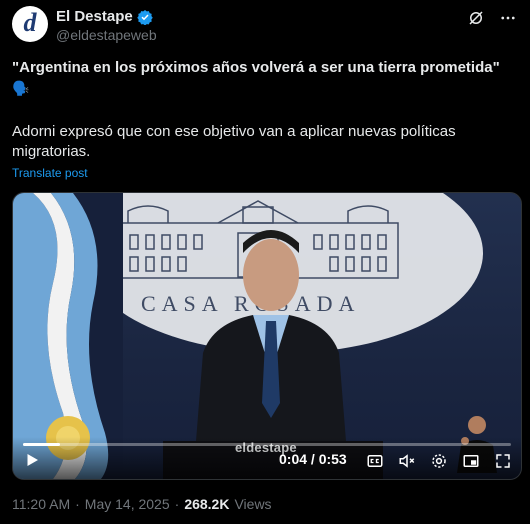 The width and height of the screenshot is (530, 524). I want to click on post-header: d El Destape @eldestapeweb, so click(265, 26).